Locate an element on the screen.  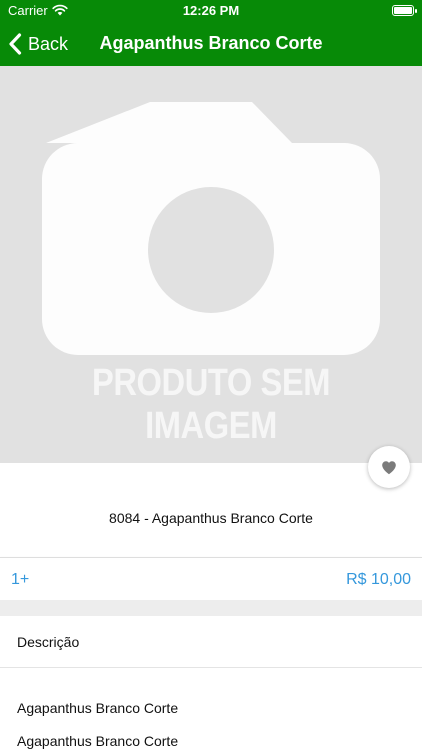
battery-fill is located at coordinates (403, 10).